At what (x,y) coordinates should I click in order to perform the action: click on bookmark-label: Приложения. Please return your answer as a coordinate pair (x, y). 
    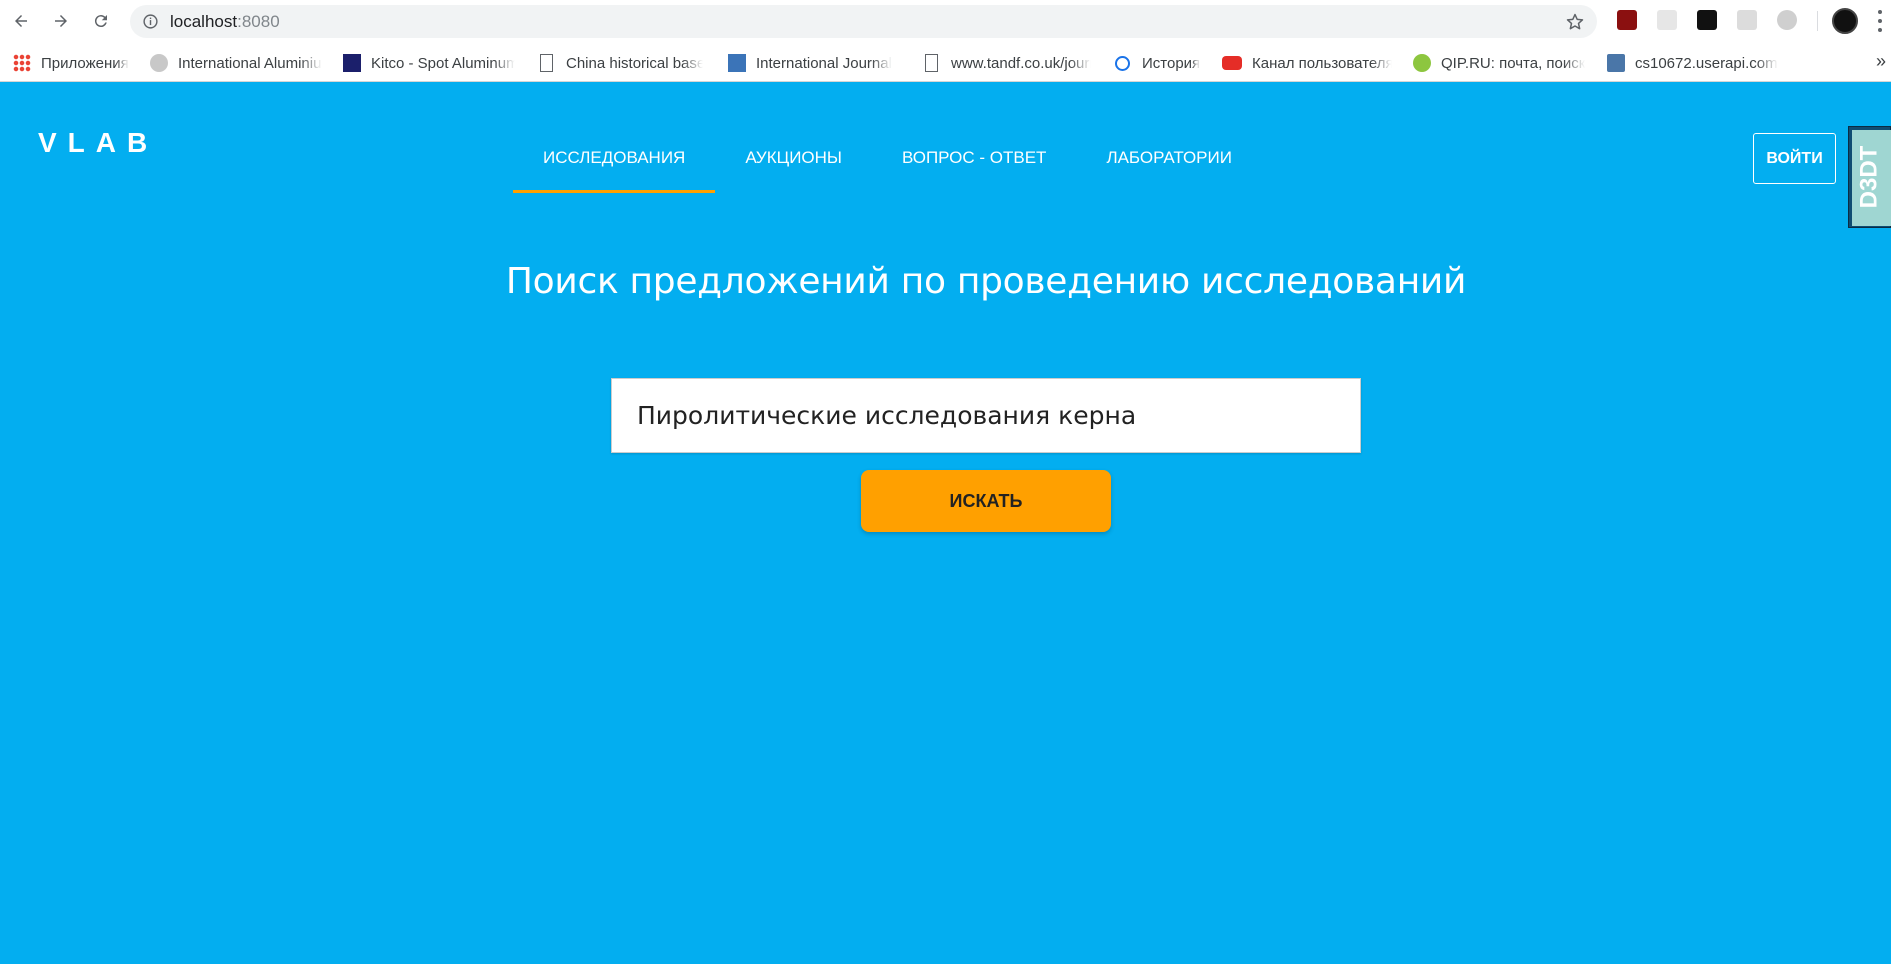
    Looking at the image, I should click on (85, 63).